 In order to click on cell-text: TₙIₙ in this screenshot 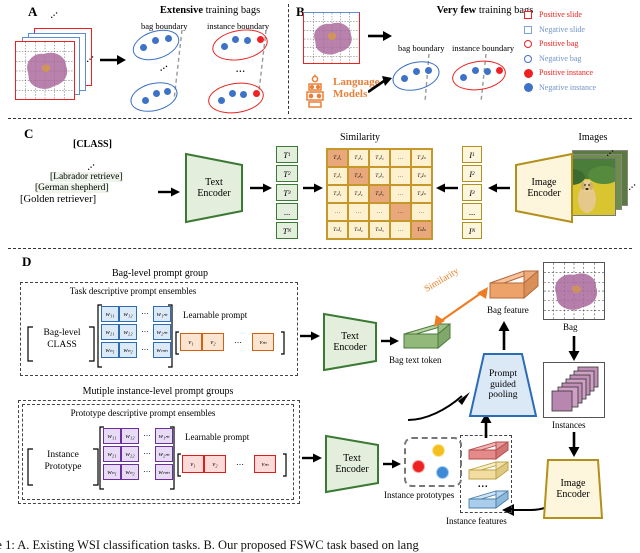, I will do `click(421, 230)`.